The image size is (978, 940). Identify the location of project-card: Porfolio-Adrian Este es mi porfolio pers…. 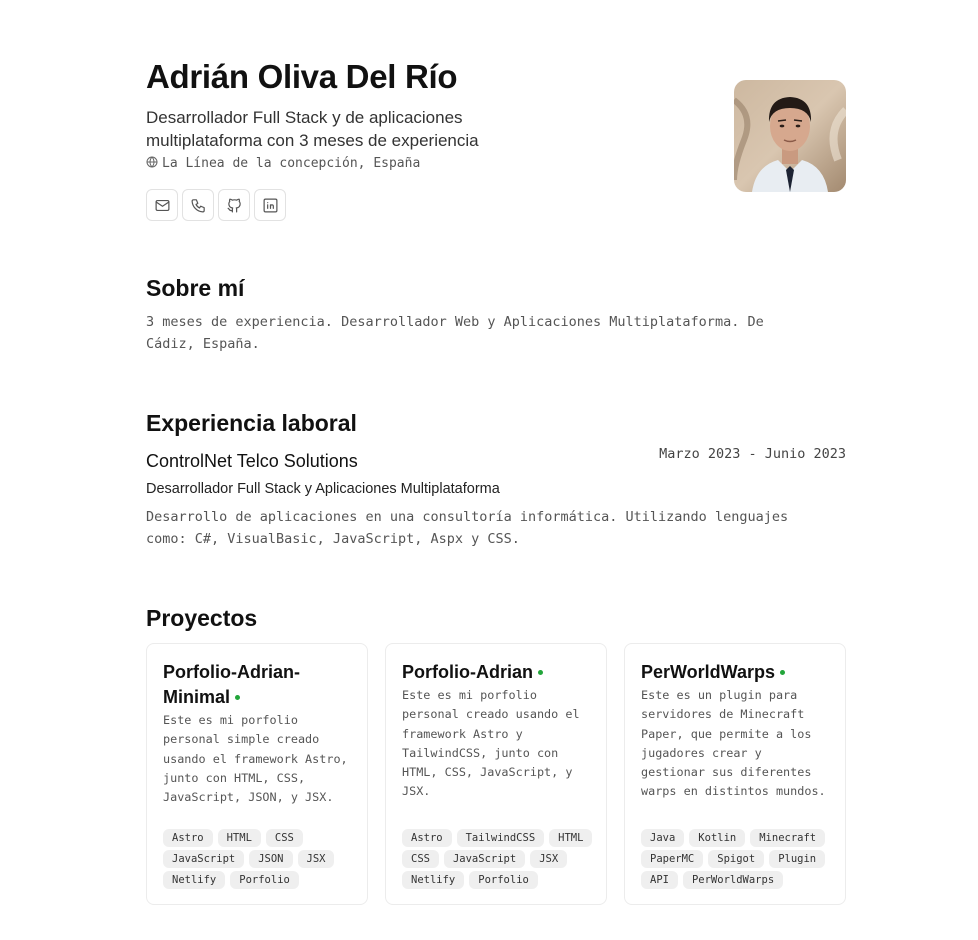
(496, 774).